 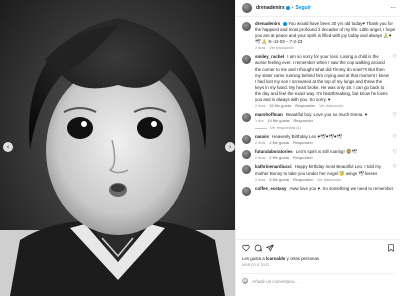 I want to click on likes-suffix: y otras personas, so click(x=302, y=258).